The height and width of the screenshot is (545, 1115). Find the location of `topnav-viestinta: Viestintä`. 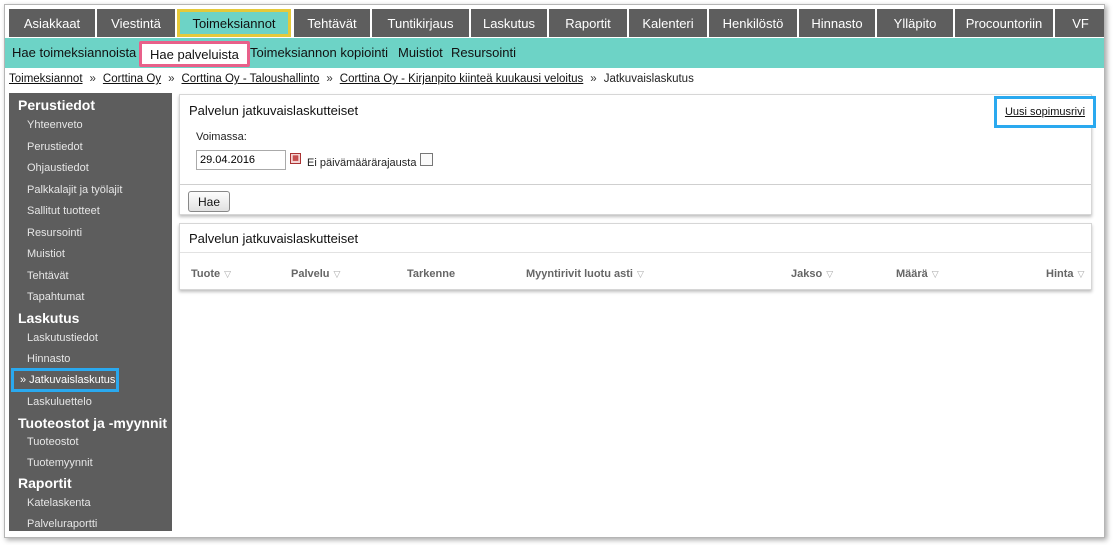

topnav-viestinta: Viestintä is located at coordinates (136, 23).